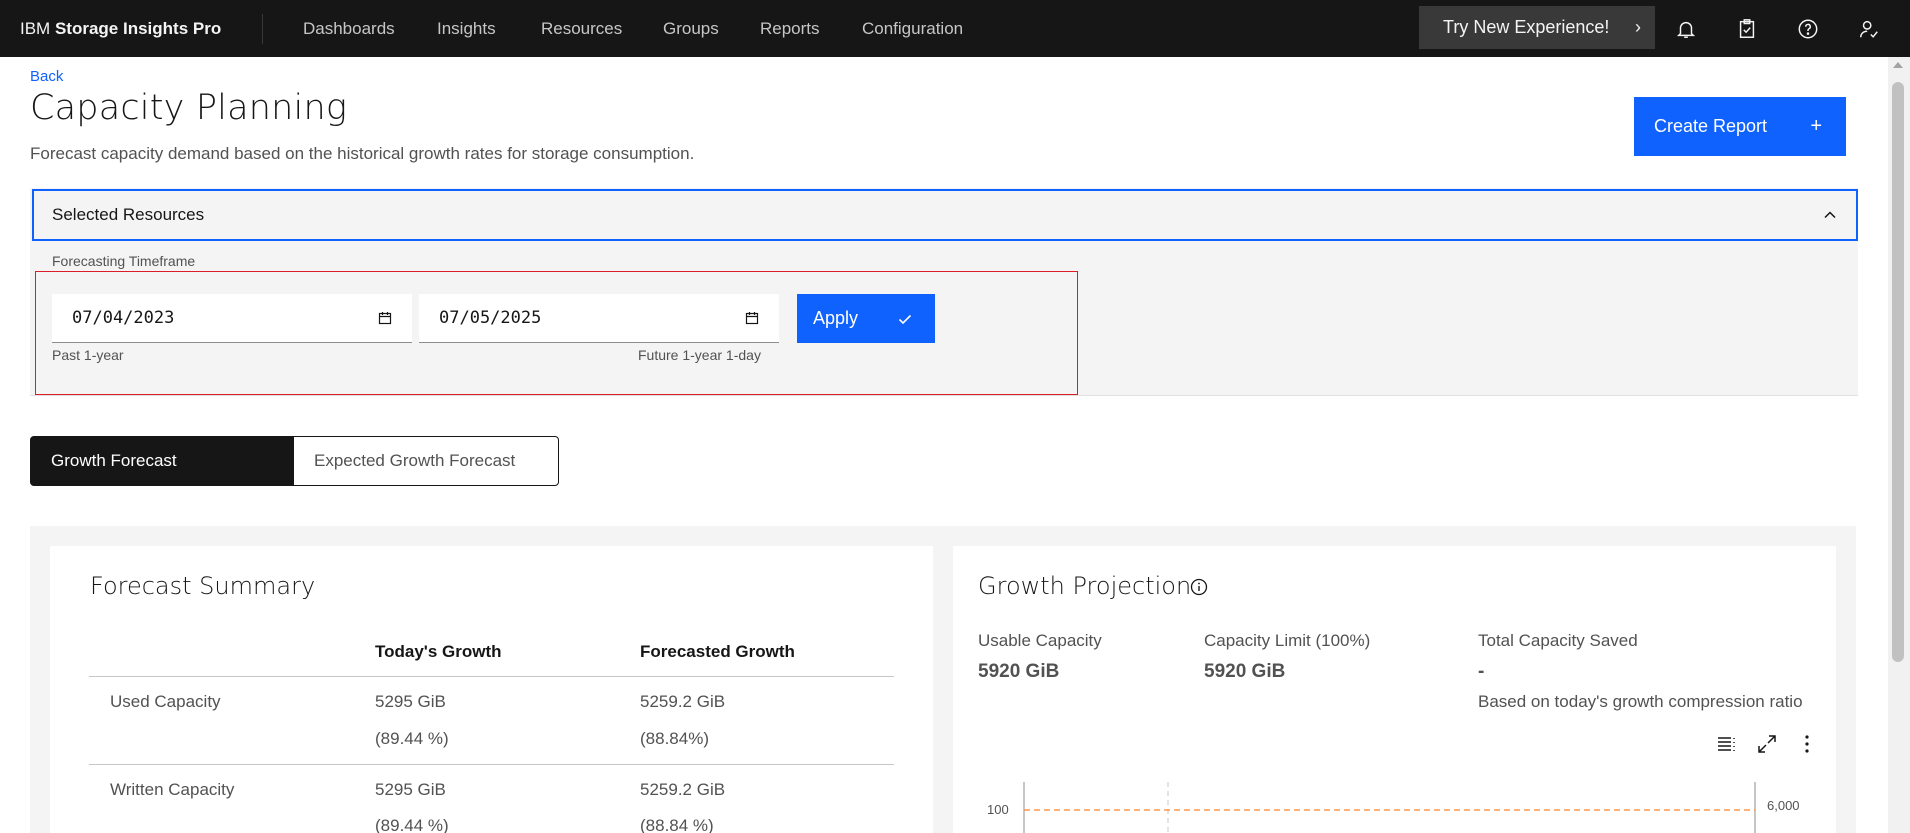 The width and height of the screenshot is (1910, 833). What do you see at coordinates (866, 318) in the screenshot?
I see `apply-button: Apply` at bounding box center [866, 318].